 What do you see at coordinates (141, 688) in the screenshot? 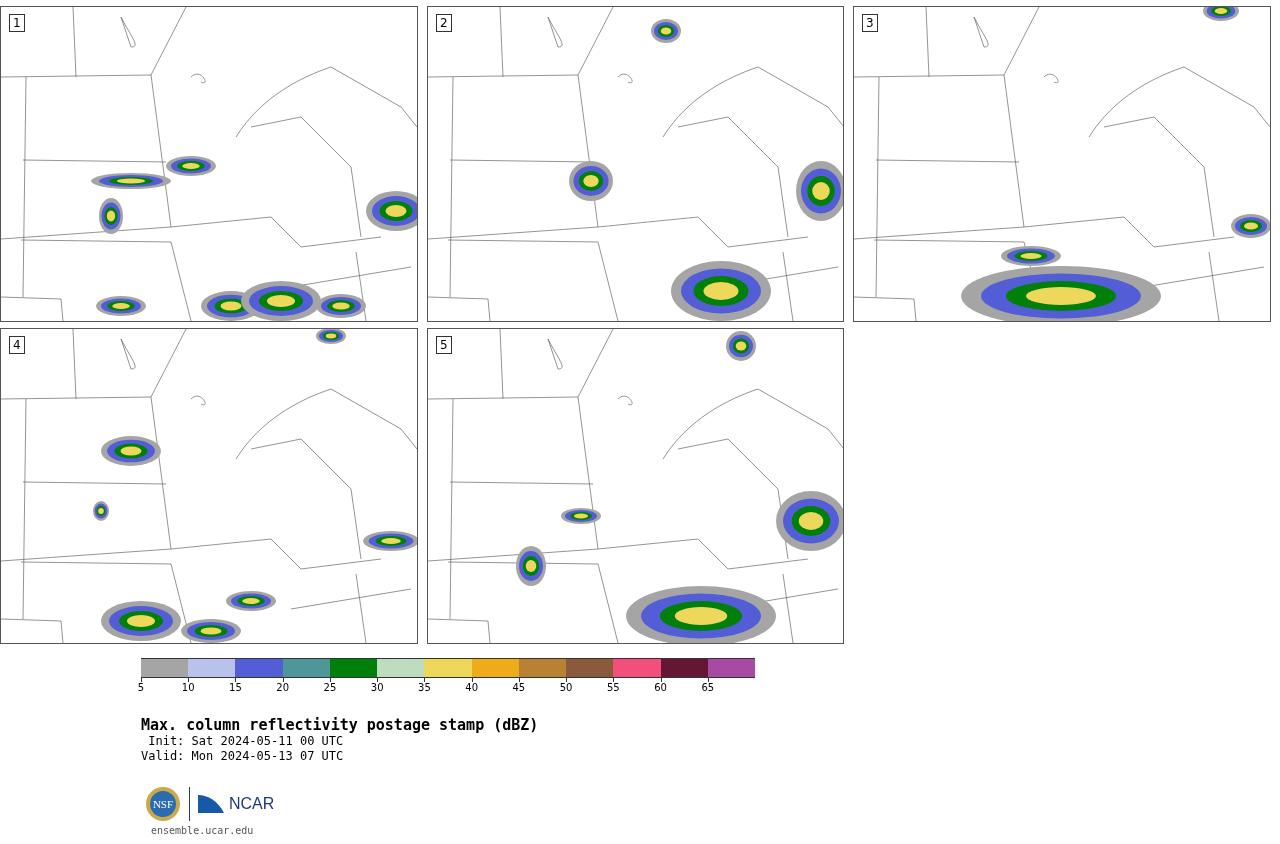
I see `tick-label: 5` at bounding box center [141, 688].